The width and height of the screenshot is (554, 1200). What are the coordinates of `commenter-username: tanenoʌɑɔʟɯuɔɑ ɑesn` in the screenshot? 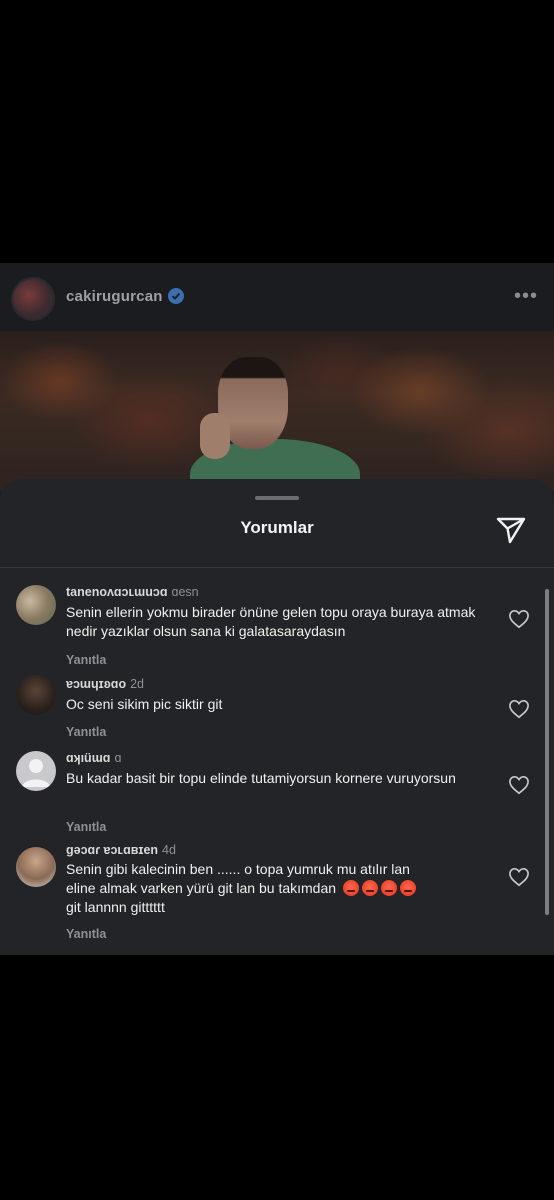 It's located at (132, 592).